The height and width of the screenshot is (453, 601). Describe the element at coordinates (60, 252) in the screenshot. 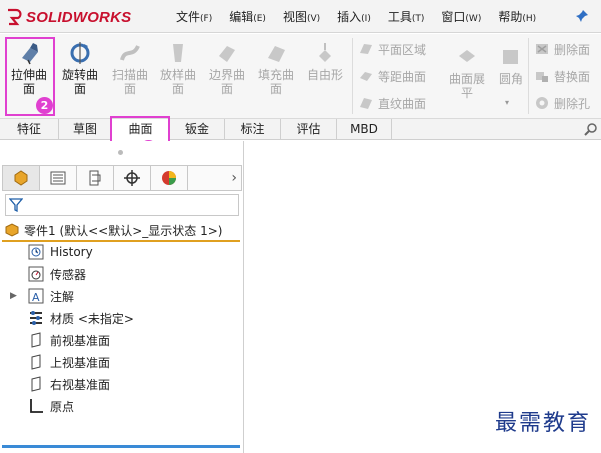

I see `tree-item-history: History` at that location.